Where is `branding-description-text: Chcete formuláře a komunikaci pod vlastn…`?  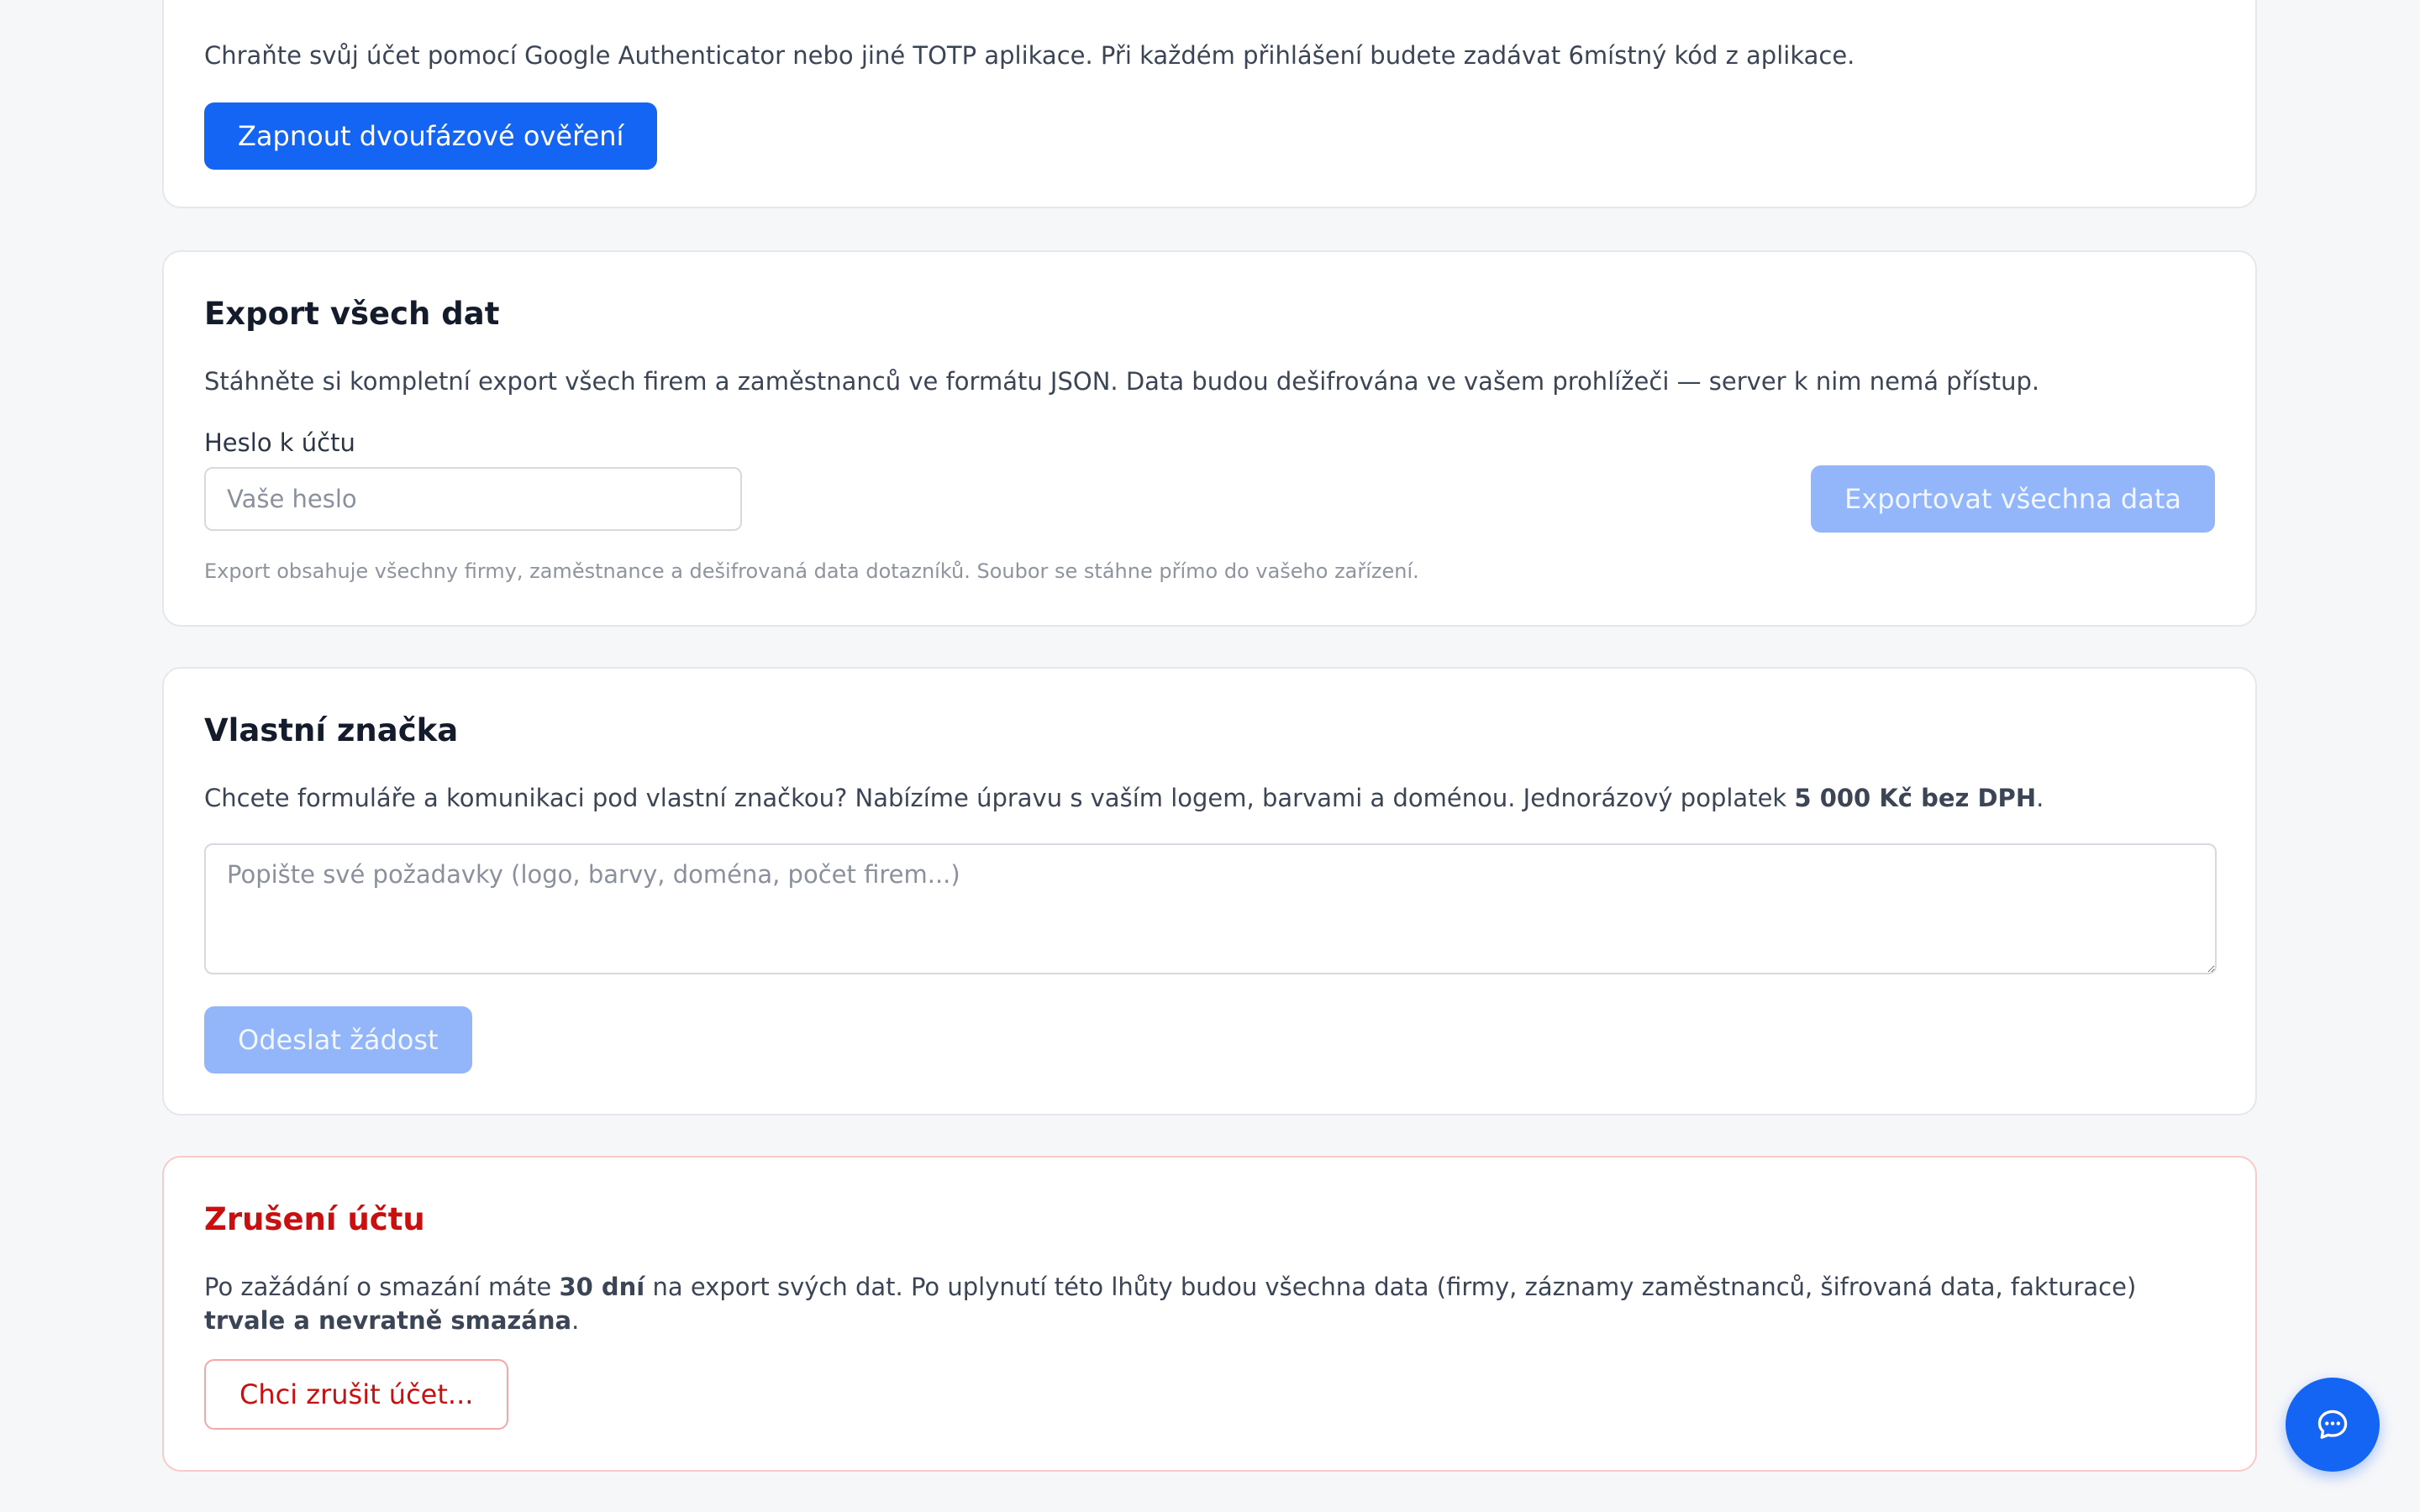 branding-description-text: Chcete formuláře a komunikaci pod vlastn… is located at coordinates (999, 798).